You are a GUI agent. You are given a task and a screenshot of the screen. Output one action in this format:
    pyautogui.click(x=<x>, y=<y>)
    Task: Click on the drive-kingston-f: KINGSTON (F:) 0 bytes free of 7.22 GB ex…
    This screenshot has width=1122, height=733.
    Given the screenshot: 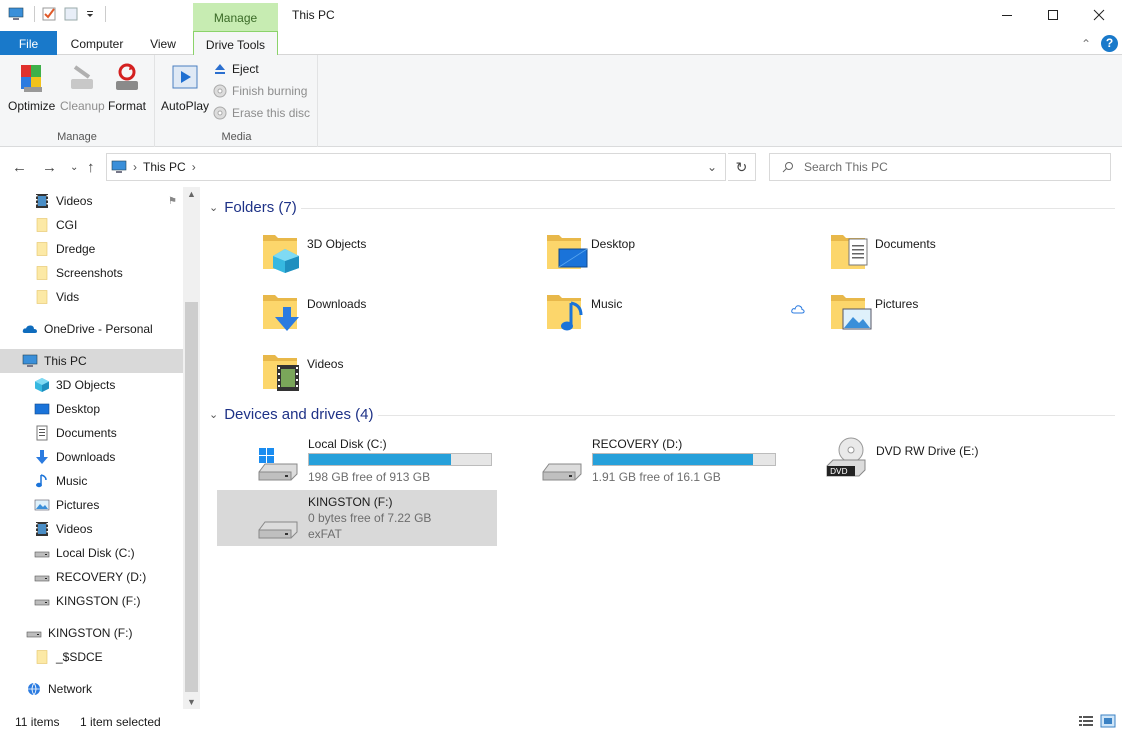 What is the action you would take?
    pyautogui.click(x=357, y=518)
    